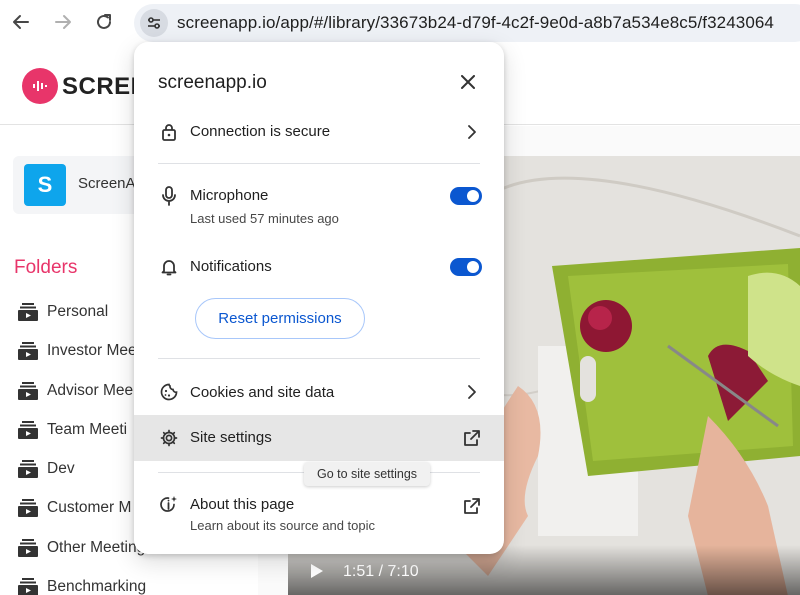 The width and height of the screenshot is (800, 595). I want to click on folder-label: Benchmarking, so click(97, 586).